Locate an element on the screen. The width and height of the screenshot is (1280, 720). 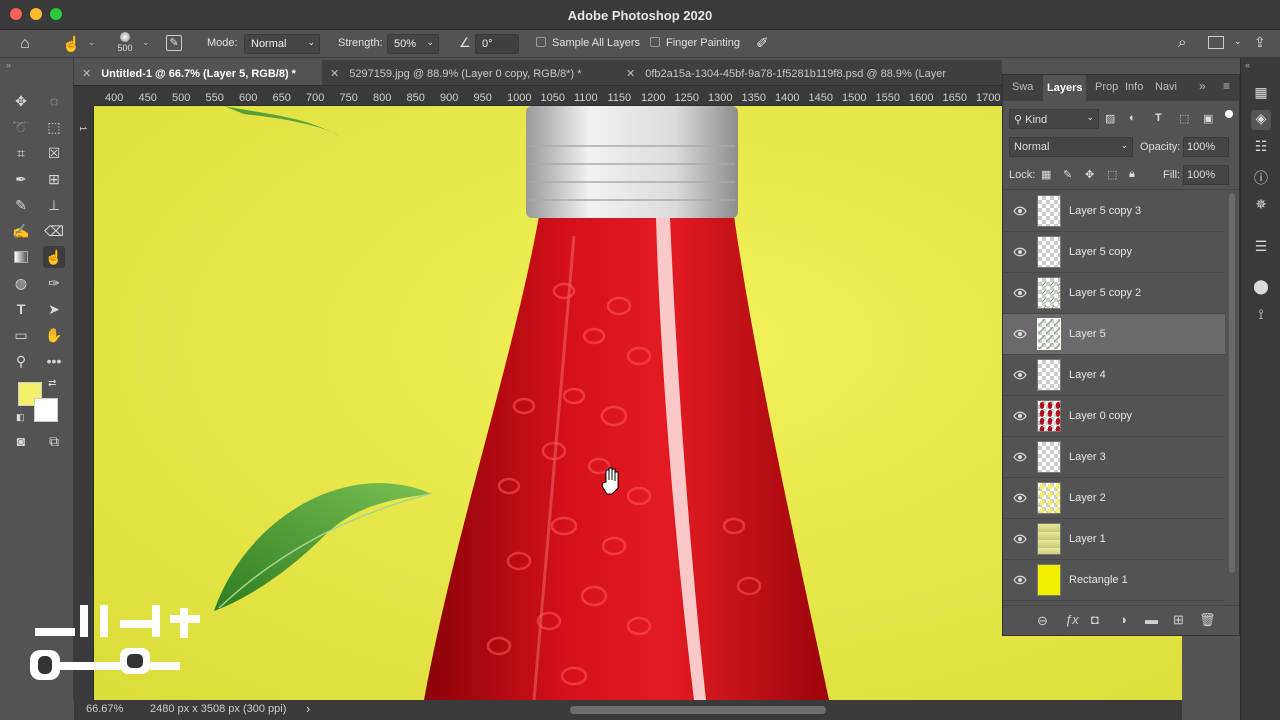
link-layers-icon: ⊖ is located at coordinates (1042, 621).